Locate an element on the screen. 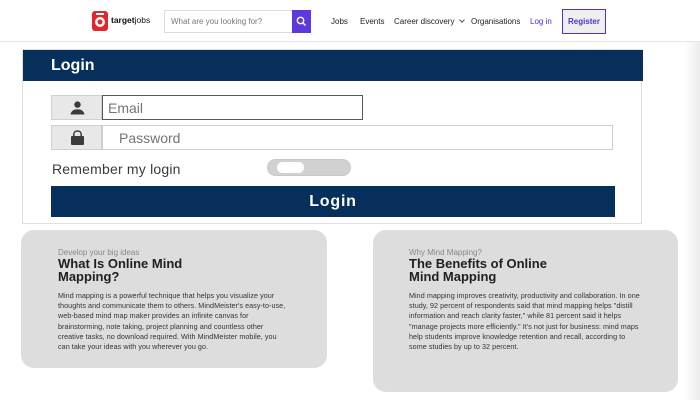 Image resolution: width=700 pixels, height=400 pixels. nav-organisations: Organisations is located at coordinates (495, 22).